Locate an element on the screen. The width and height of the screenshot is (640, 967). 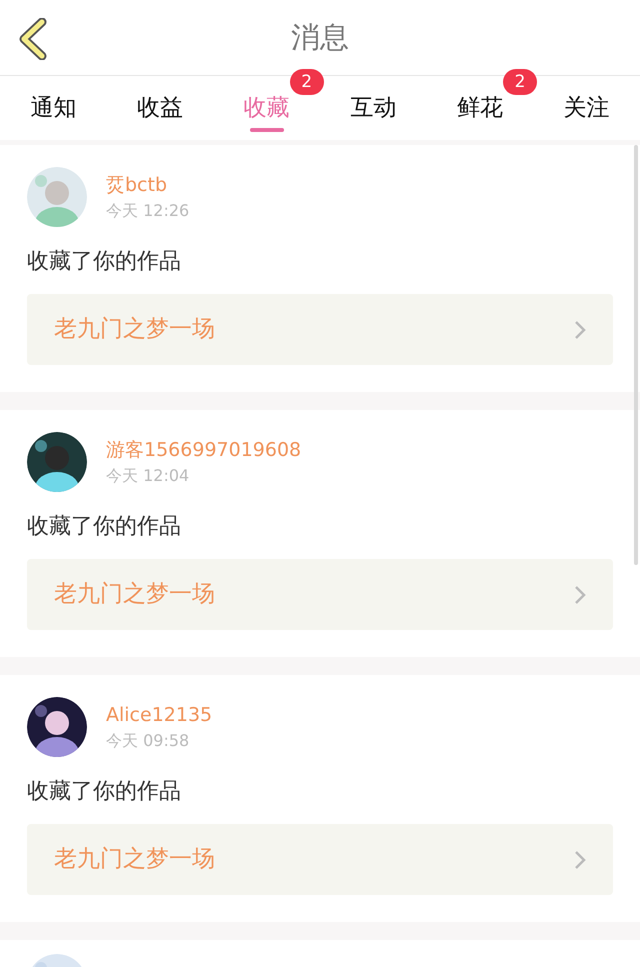
user-name: Alice12135 is located at coordinates (159, 715).